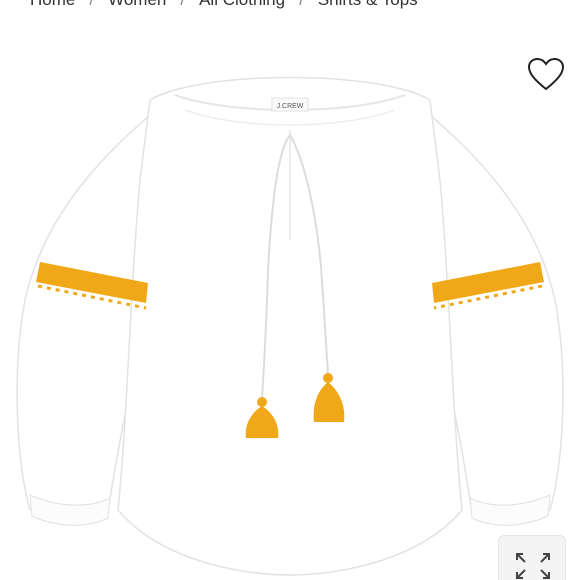  What do you see at coordinates (242, 5) in the screenshot?
I see `breadcrumb-item-all-clothing: All Clothing` at bounding box center [242, 5].